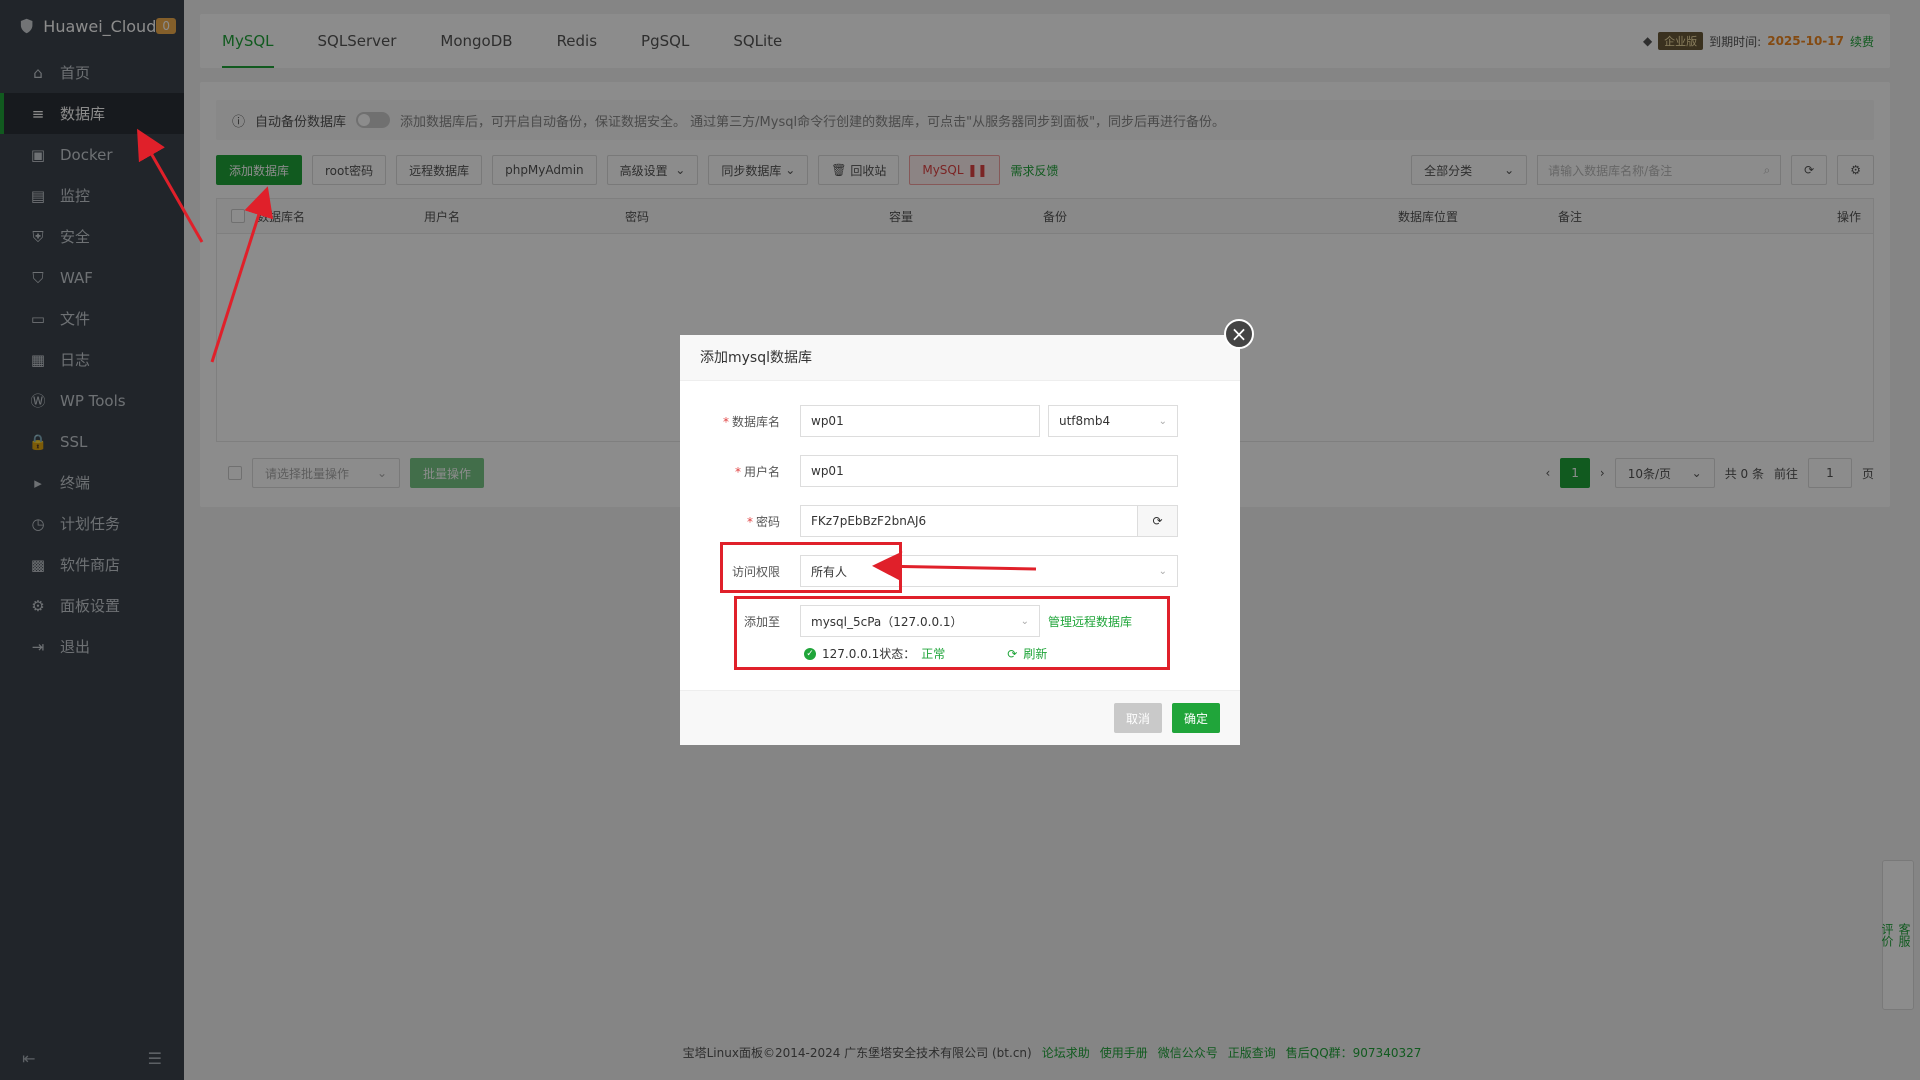 The width and height of the screenshot is (1920, 1080). I want to click on arrow-to-access, so click(954, 566).